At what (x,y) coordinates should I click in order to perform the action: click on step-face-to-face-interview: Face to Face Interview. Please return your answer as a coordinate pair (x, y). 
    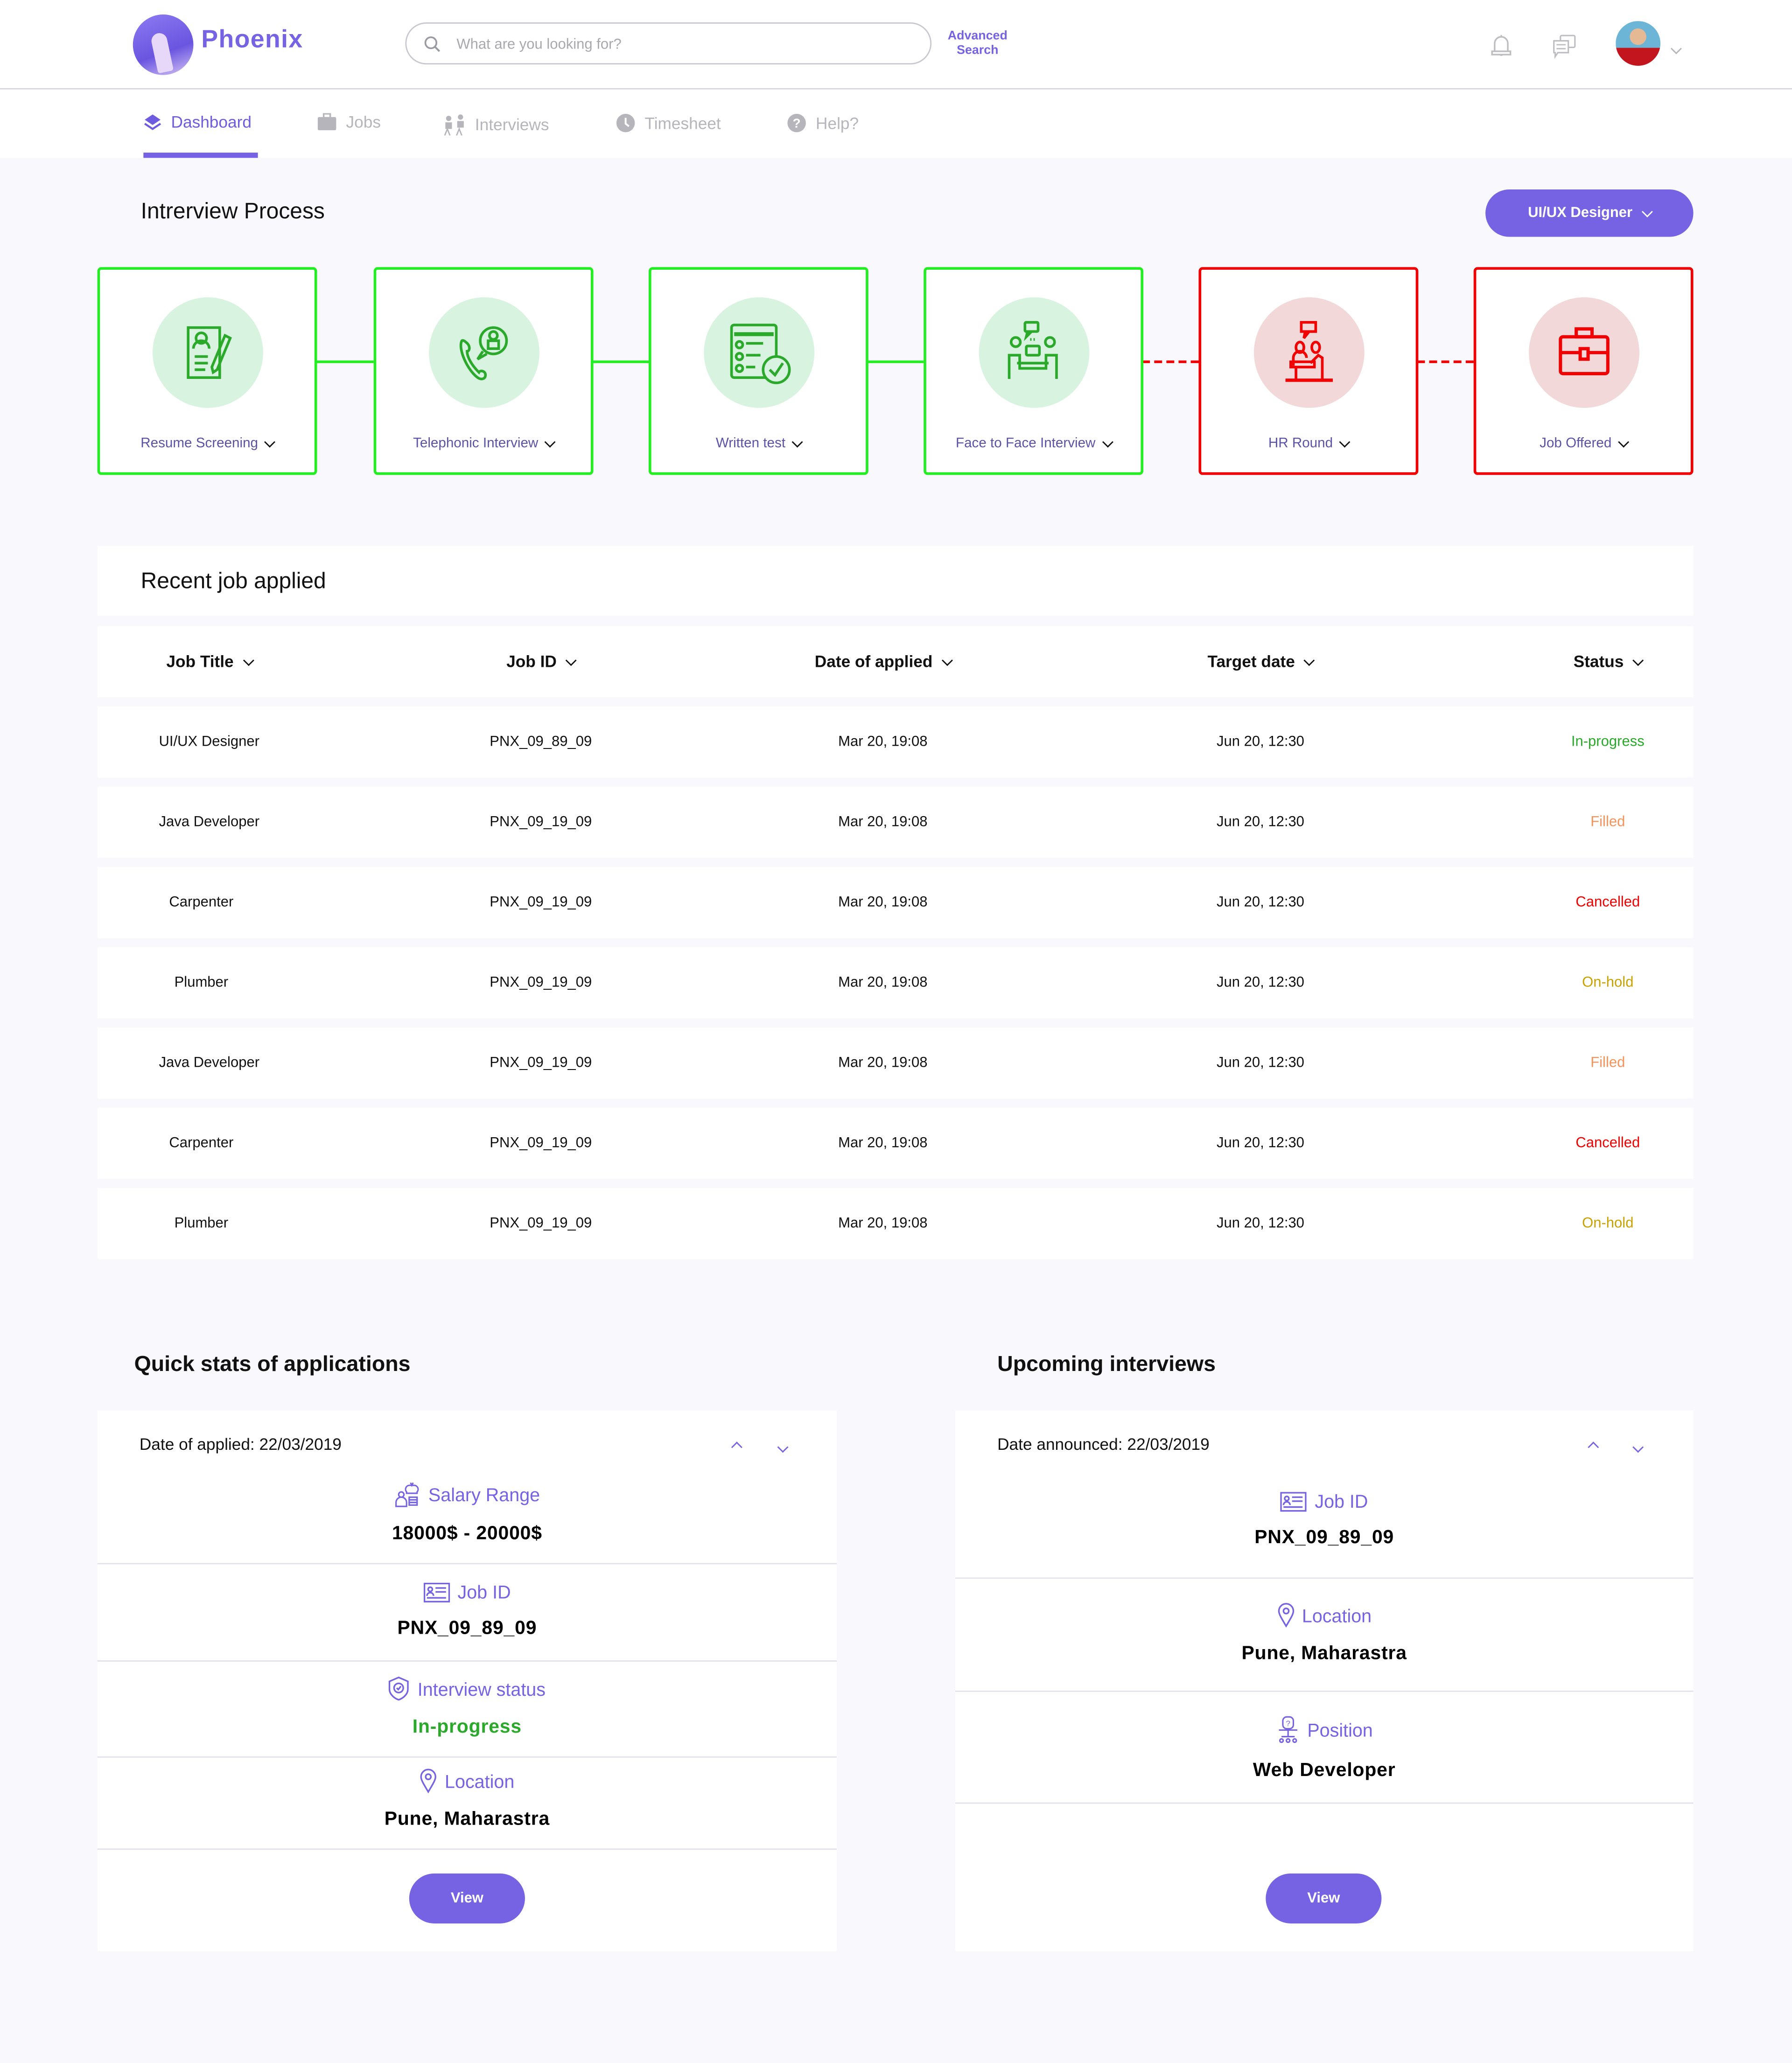
    Looking at the image, I should click on (1034, 371).